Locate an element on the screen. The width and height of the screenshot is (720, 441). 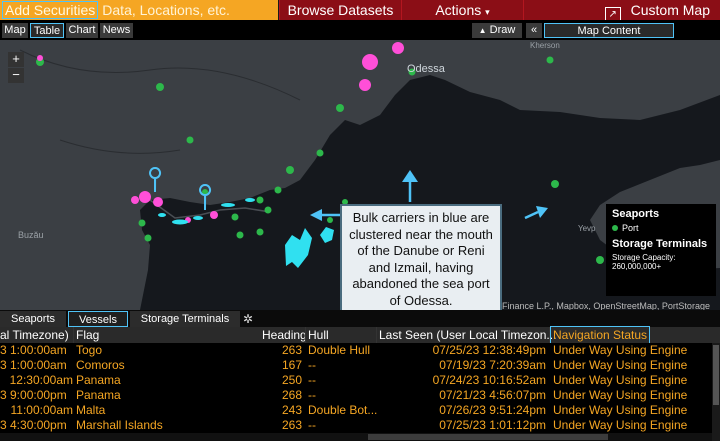
cell-last-seen: 07/19/23 7:20:39am is located at coordinates (492, 365).